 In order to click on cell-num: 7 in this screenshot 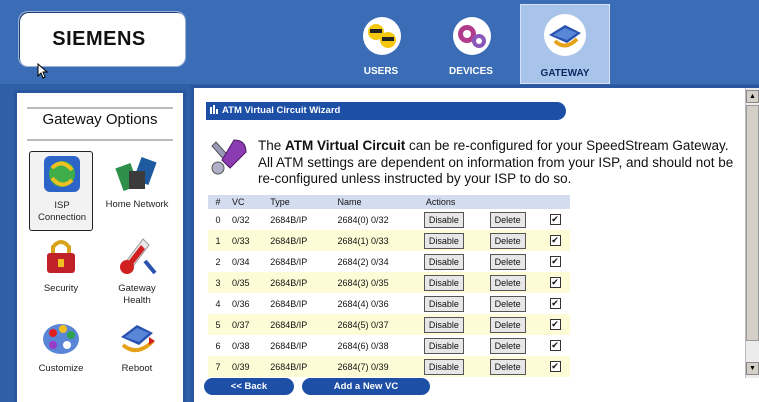, I will do `click(218, 366)`.